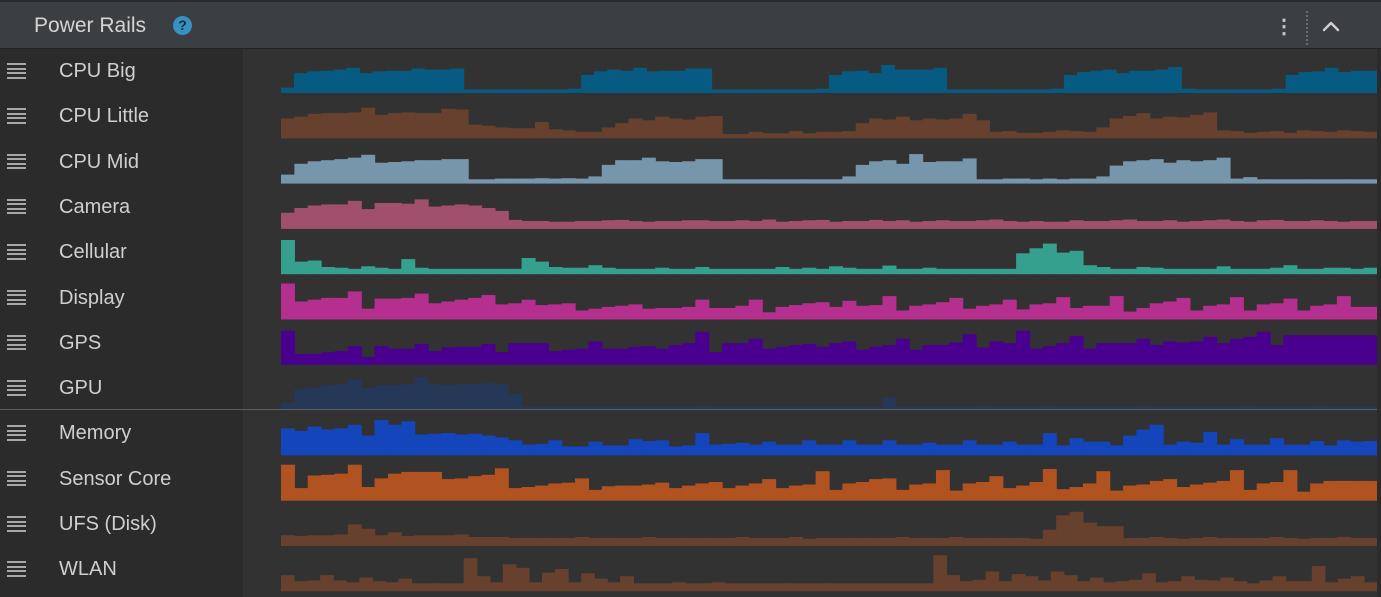 This screenshot has height=597, width=1381. I want to click on more-options-icon: ⋮, so click(1284, 27).